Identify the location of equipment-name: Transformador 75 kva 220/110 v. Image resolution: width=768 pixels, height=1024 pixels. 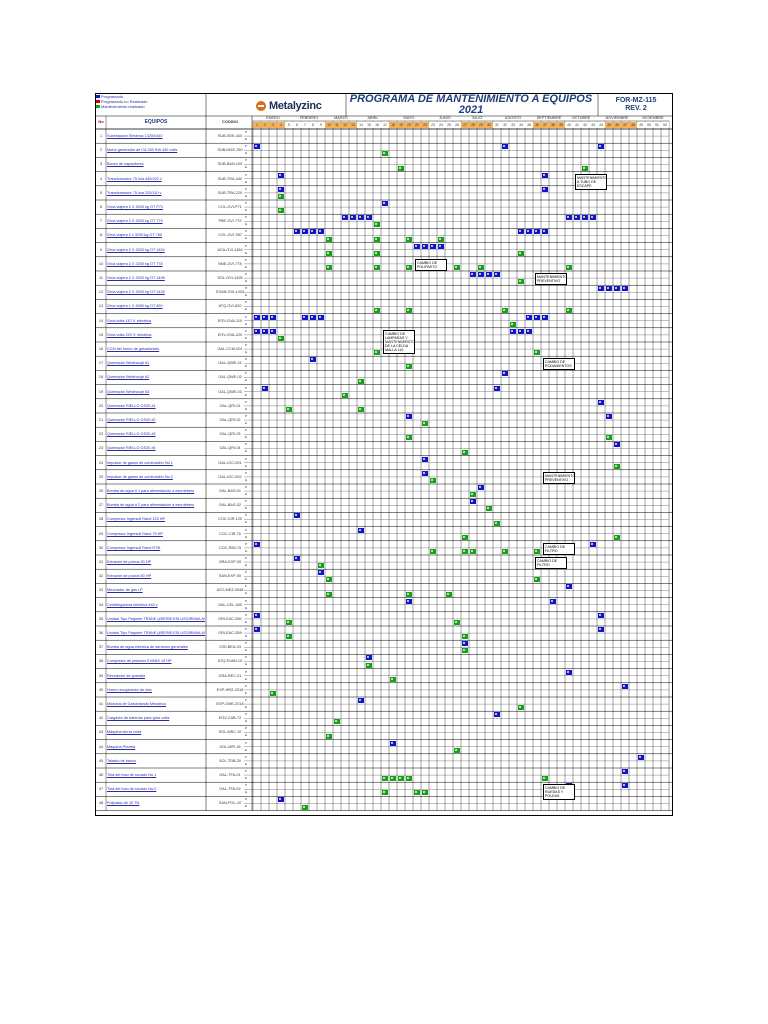
(156, 193).